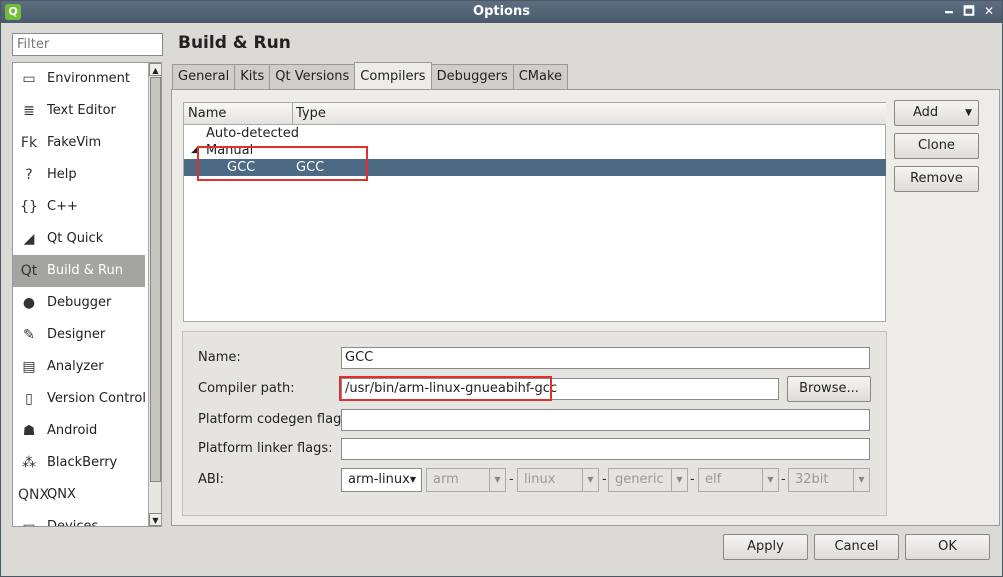 This screenshot has width=1003, height=577. Describe the element at coordinates (246, 388) in the screenshot. I see `compiler-path-label: Compiler path:` at that location.